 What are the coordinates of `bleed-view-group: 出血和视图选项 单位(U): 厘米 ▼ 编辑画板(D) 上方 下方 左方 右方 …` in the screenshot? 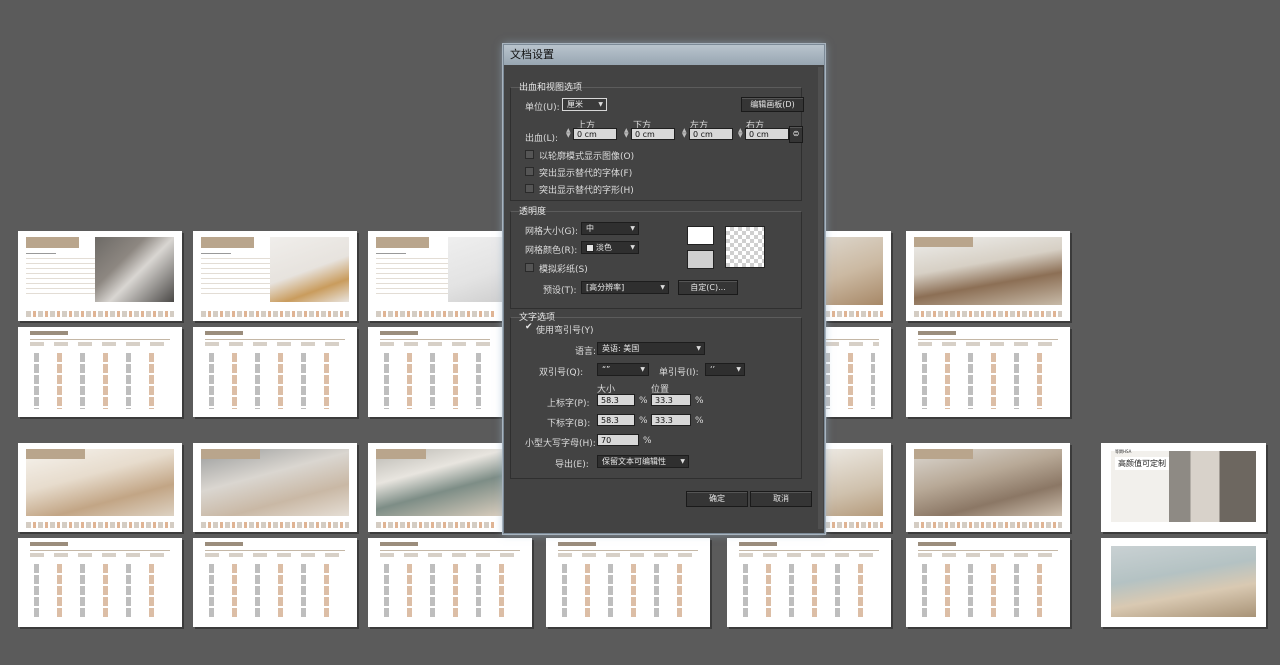 It's located at (657, 142).